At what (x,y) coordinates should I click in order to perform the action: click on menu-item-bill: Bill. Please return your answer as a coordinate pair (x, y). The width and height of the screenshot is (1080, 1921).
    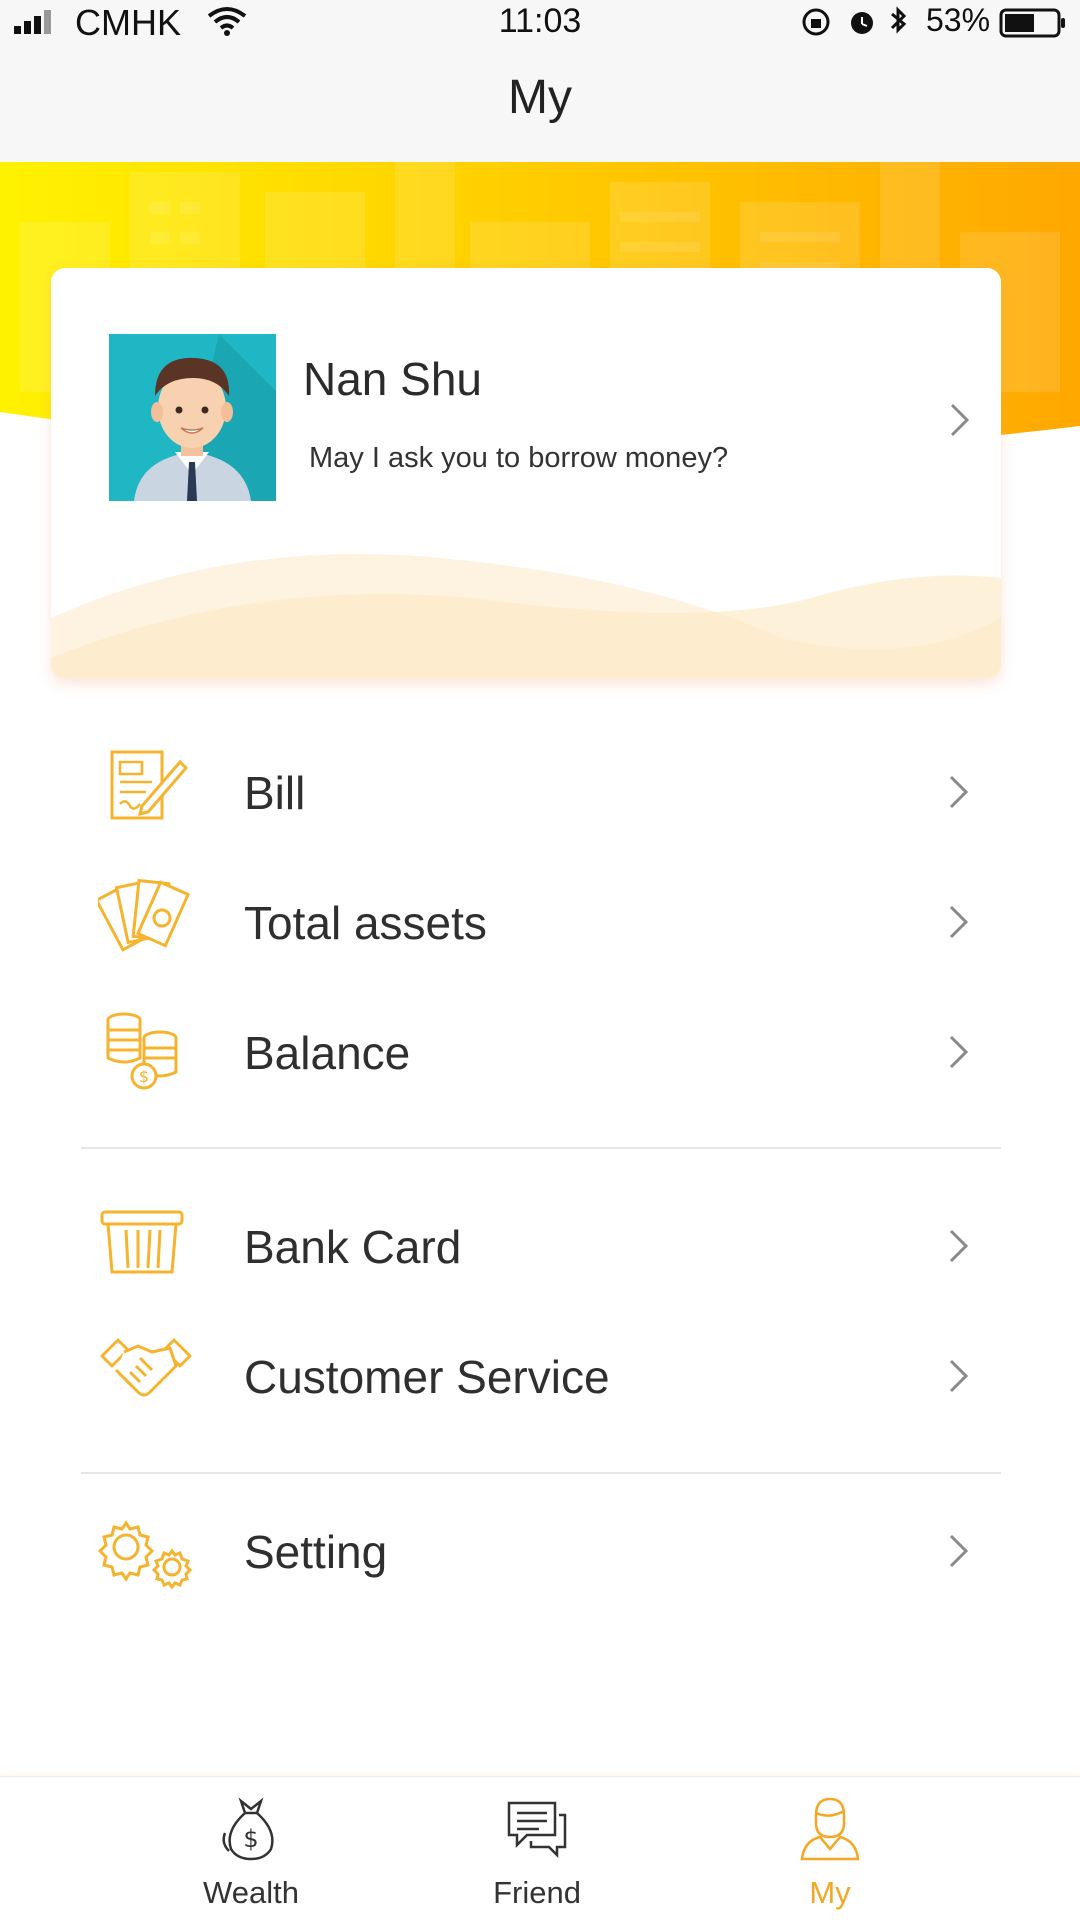
    Looking at the image, I should click on (540, 792).